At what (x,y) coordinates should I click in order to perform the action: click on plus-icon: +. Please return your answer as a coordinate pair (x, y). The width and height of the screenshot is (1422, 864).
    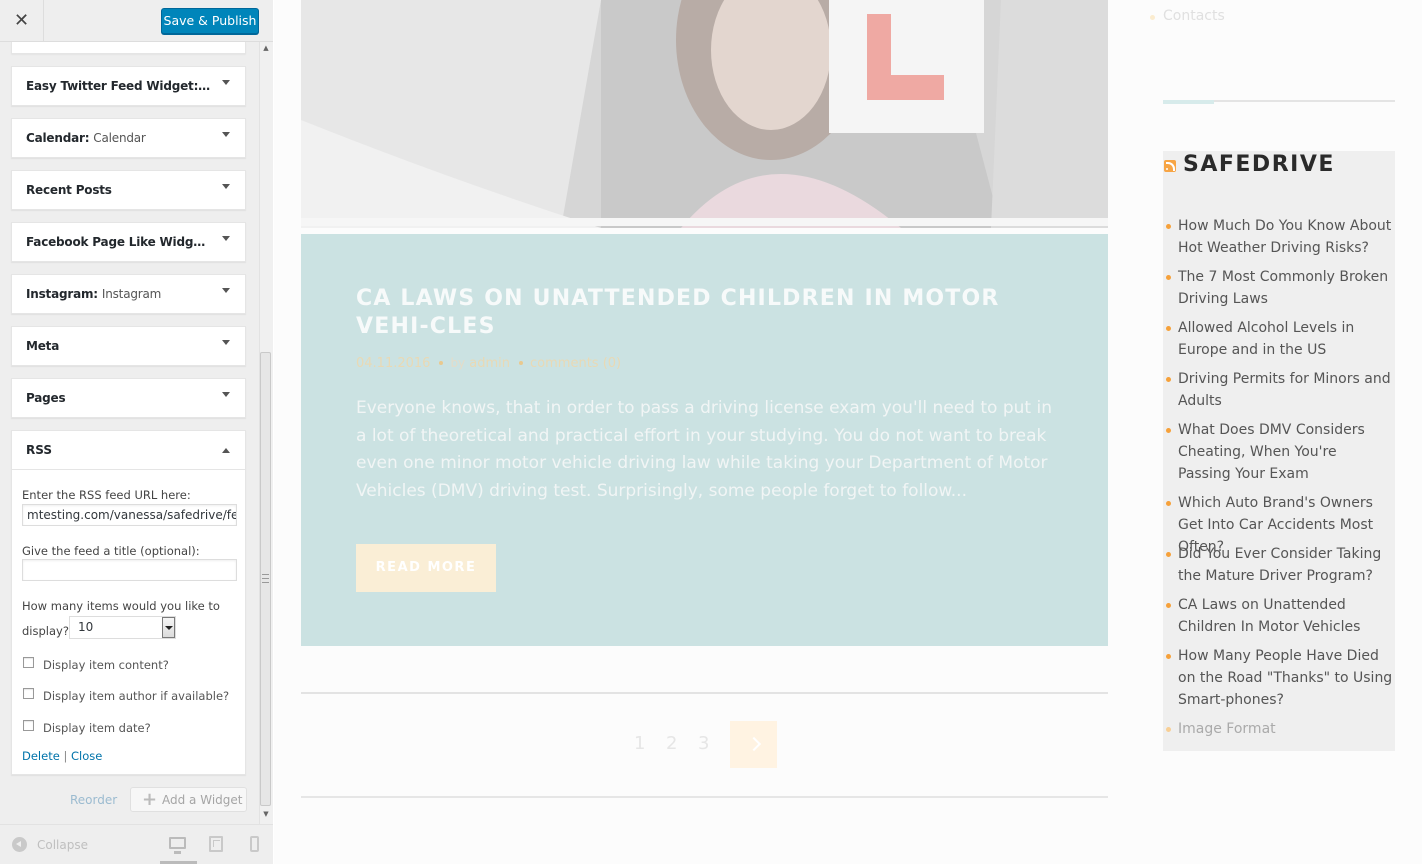
    Looking at the image, I should click on (150, 799).